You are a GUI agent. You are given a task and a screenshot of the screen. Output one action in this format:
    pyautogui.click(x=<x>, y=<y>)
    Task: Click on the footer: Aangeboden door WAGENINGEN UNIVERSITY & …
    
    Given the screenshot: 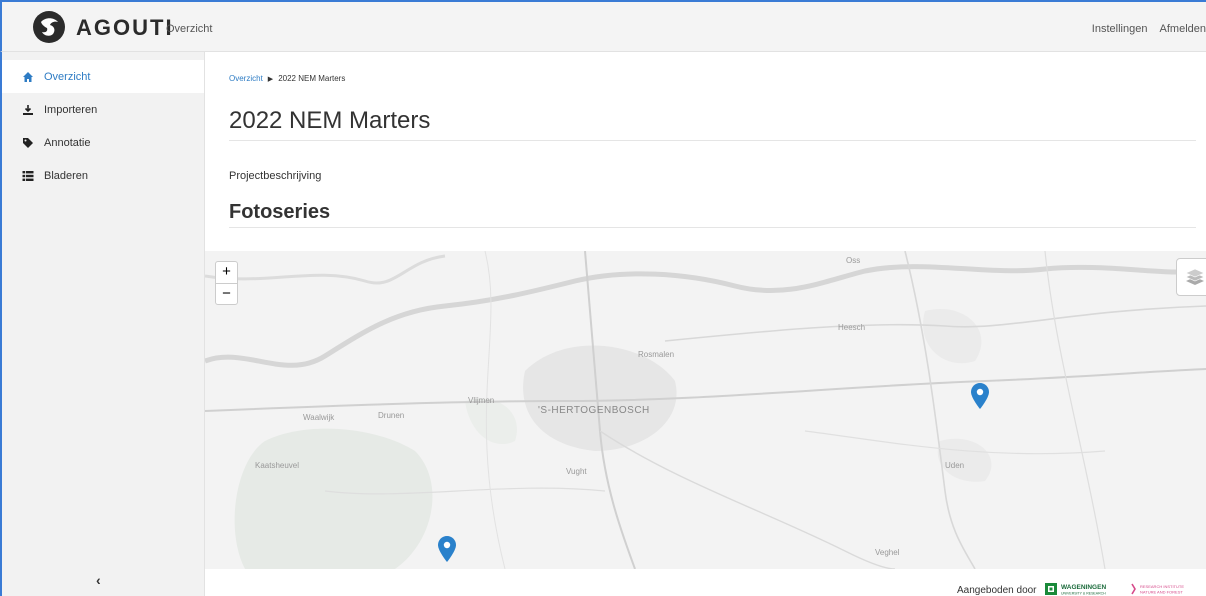 What is the action you would take?
    pyautogui.click(x=705, y=582)
    